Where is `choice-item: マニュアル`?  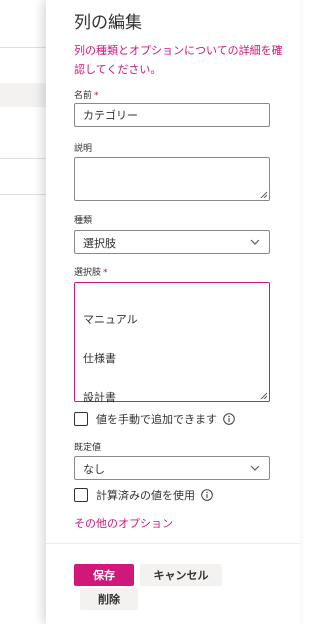 choice-item: マニュアル is located at coordinates (110, 319).